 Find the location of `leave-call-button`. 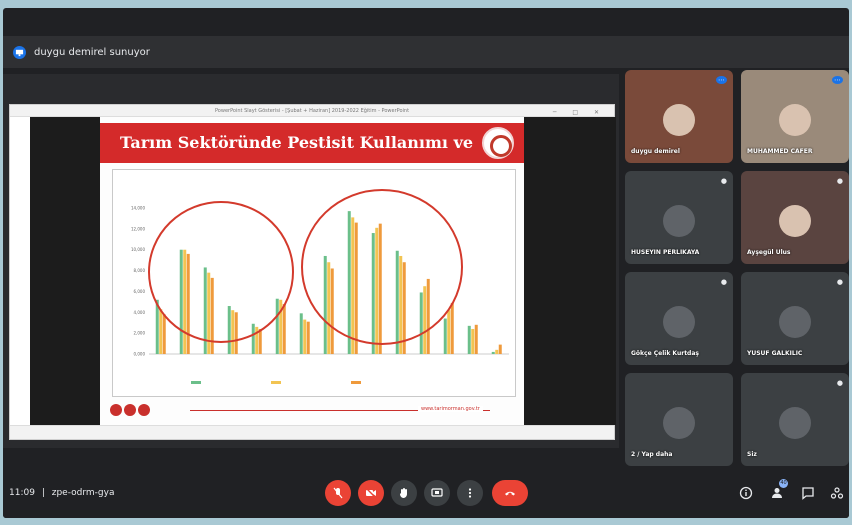

leave-call-button is located at coordinates (510, 493).